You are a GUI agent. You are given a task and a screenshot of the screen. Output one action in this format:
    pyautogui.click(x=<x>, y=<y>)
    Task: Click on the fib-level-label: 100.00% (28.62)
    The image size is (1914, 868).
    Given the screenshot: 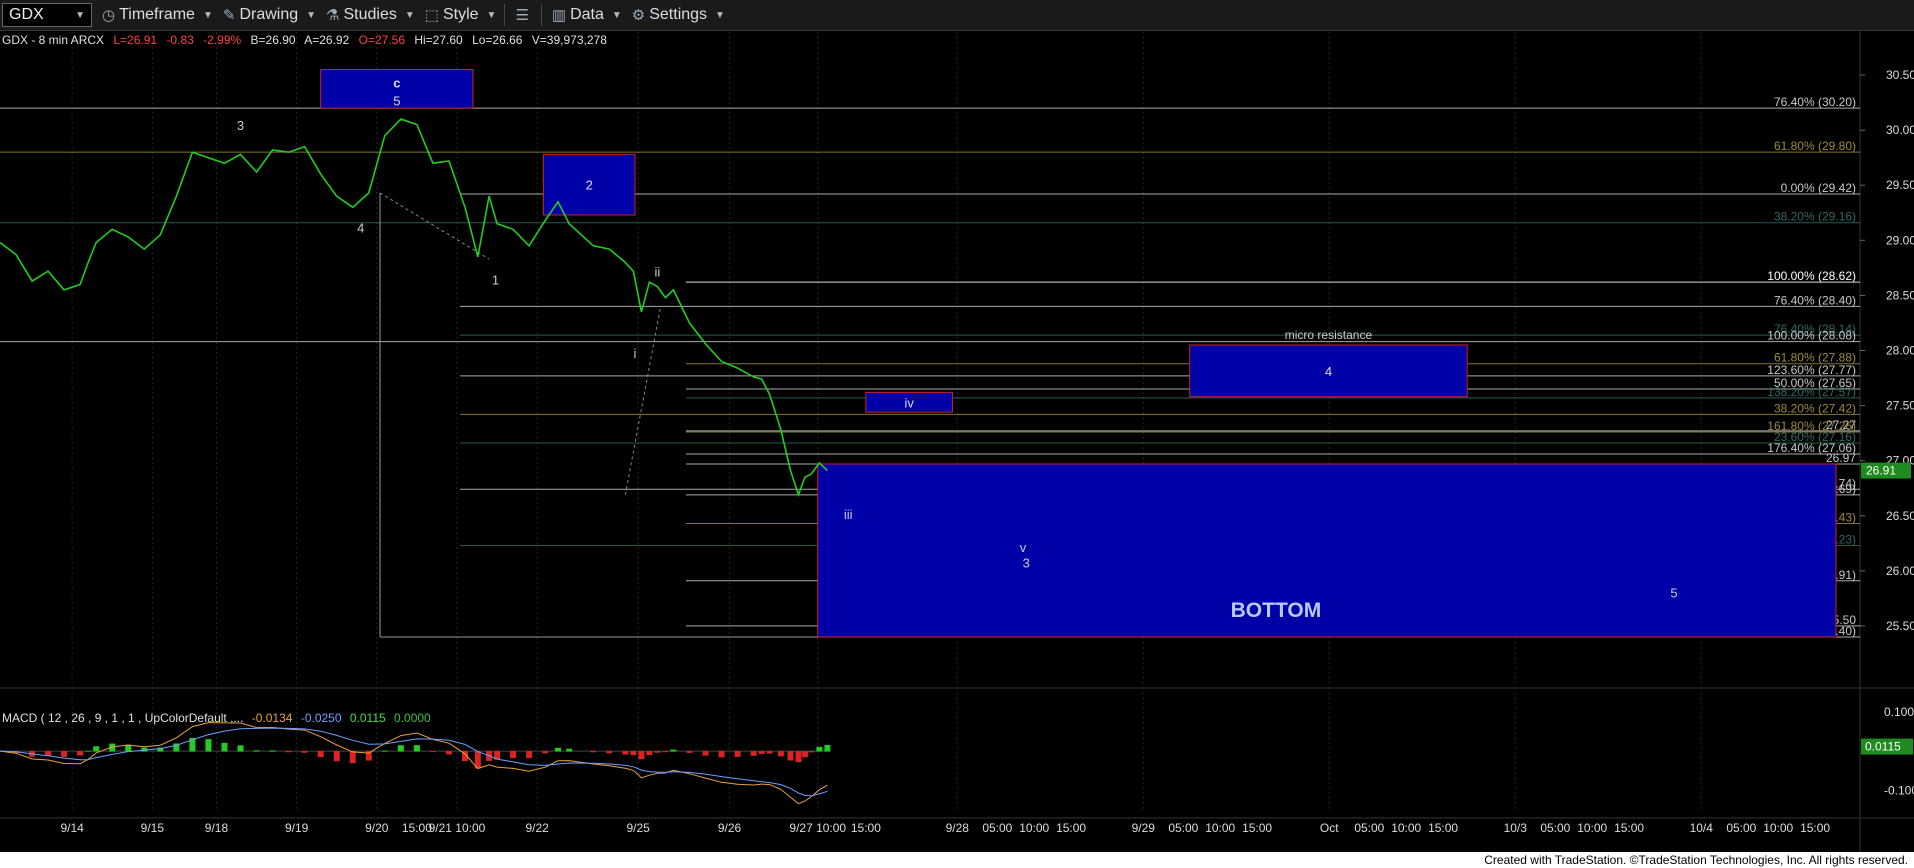 What is the action you would take?
    pyautogui.click(x=1811, y=276)
    